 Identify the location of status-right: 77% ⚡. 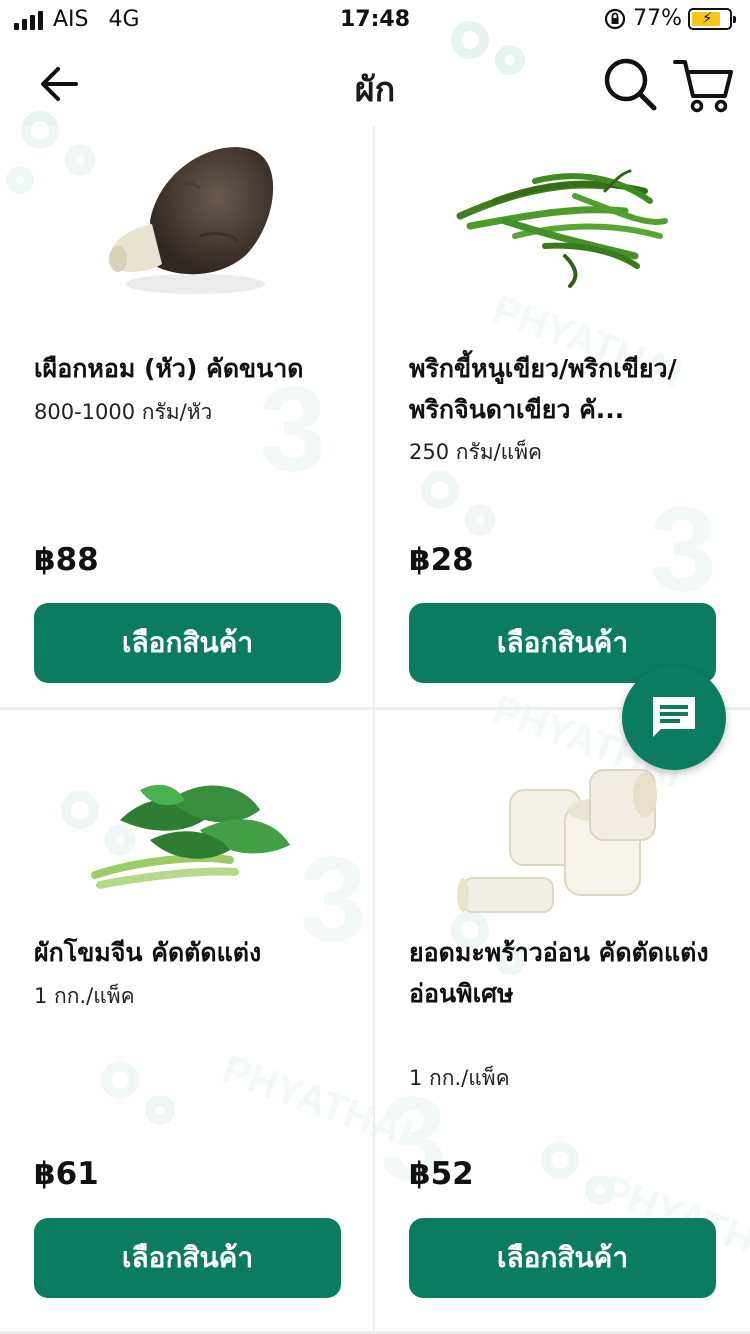
(669, 18).